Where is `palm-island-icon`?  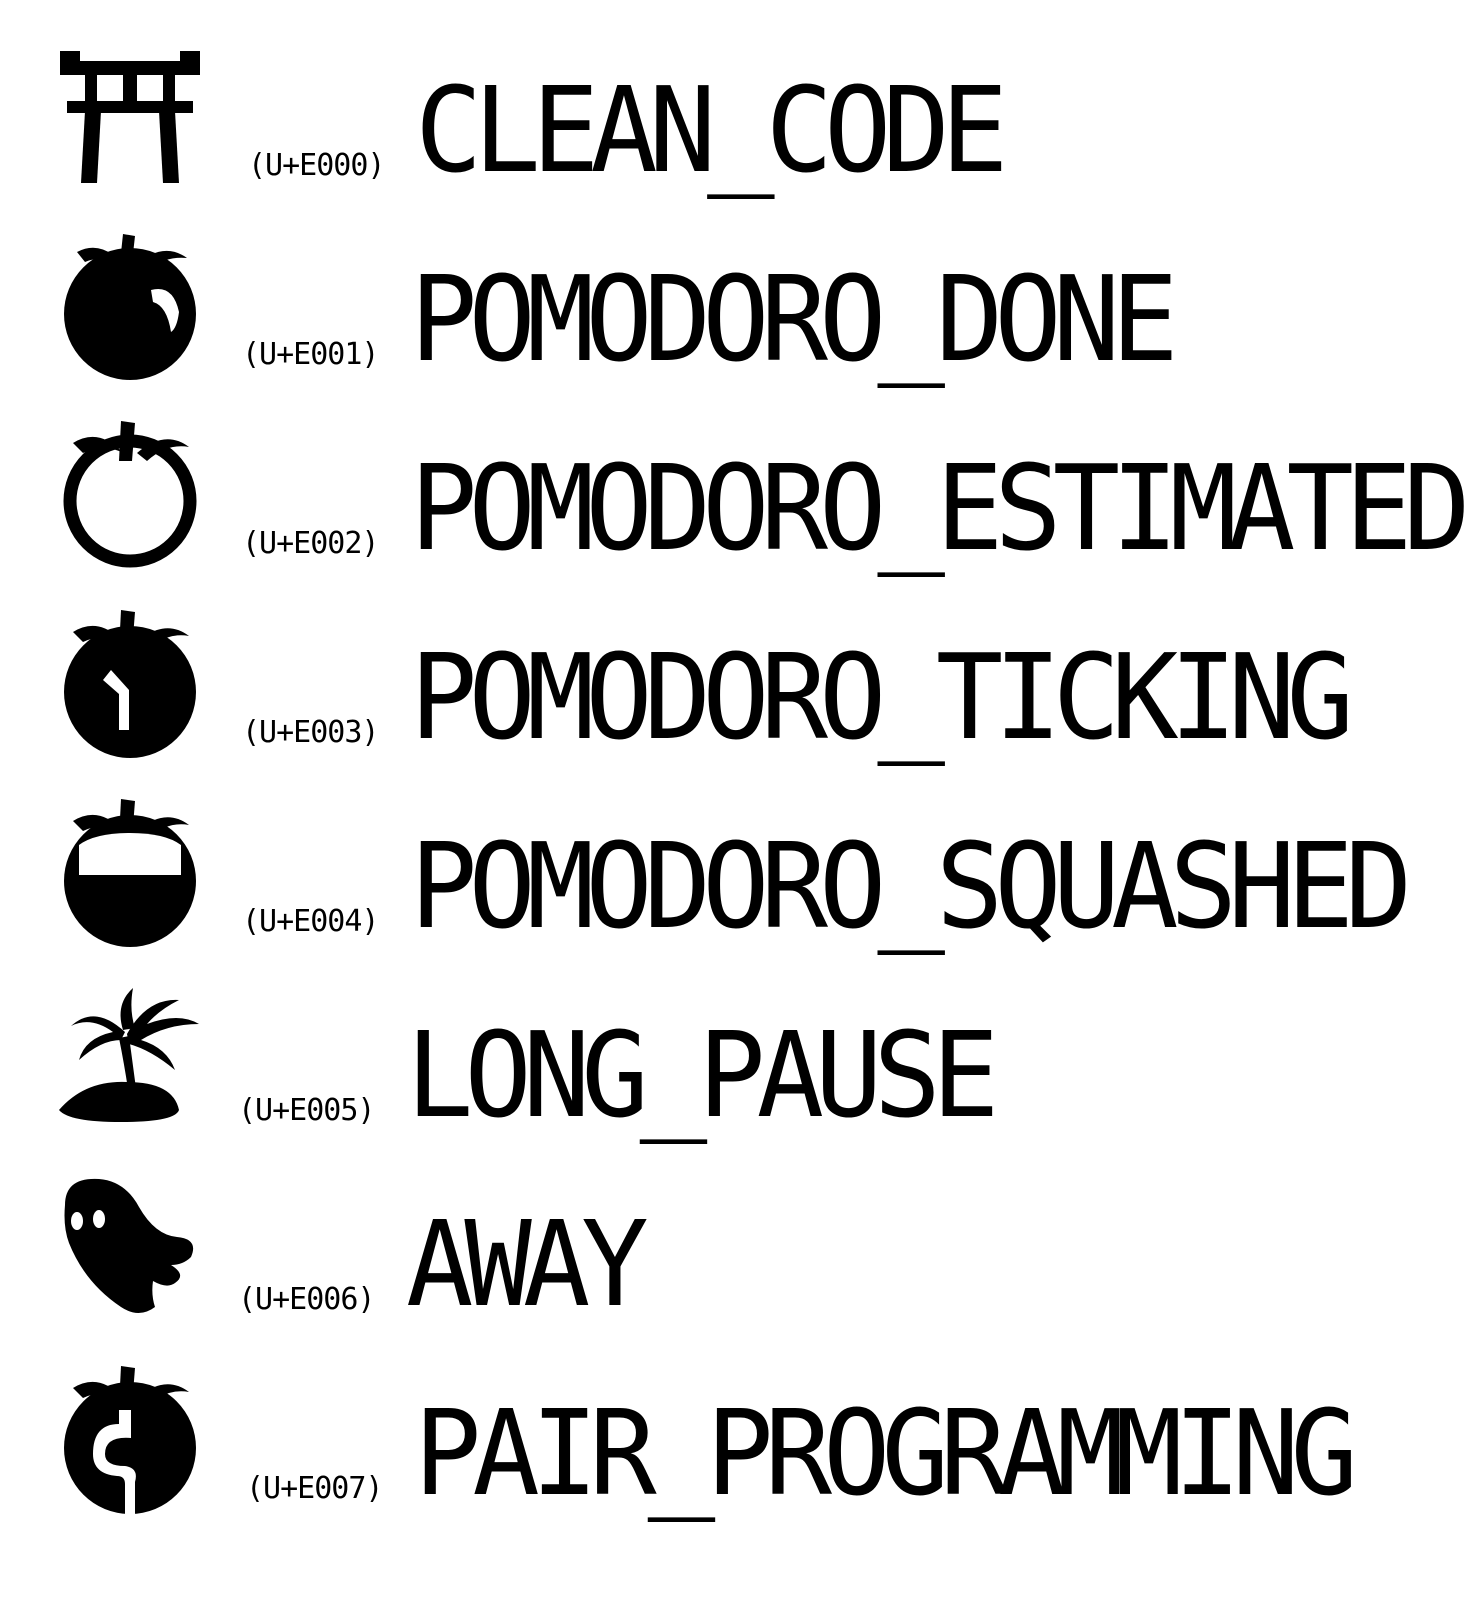
palm-island-icon is located at coordinates (130, 1063).